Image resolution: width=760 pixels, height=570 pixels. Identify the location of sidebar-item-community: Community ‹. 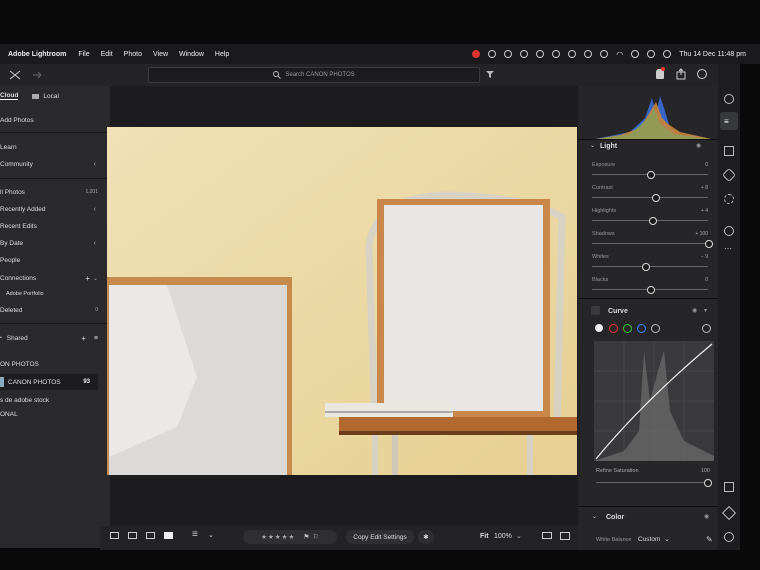
(53, 164).